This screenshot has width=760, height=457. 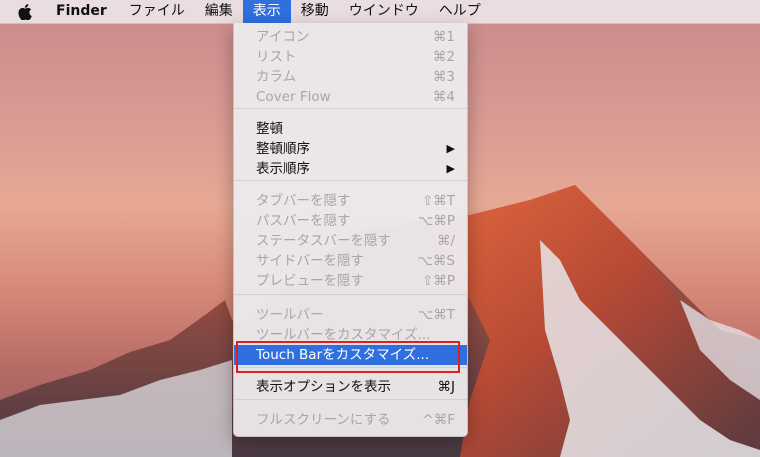 What do you see at coordinates (350, 37) in the screenshot?
I see `icon-view-item: アイコン ⌘1` at bounding box center [350, 37].